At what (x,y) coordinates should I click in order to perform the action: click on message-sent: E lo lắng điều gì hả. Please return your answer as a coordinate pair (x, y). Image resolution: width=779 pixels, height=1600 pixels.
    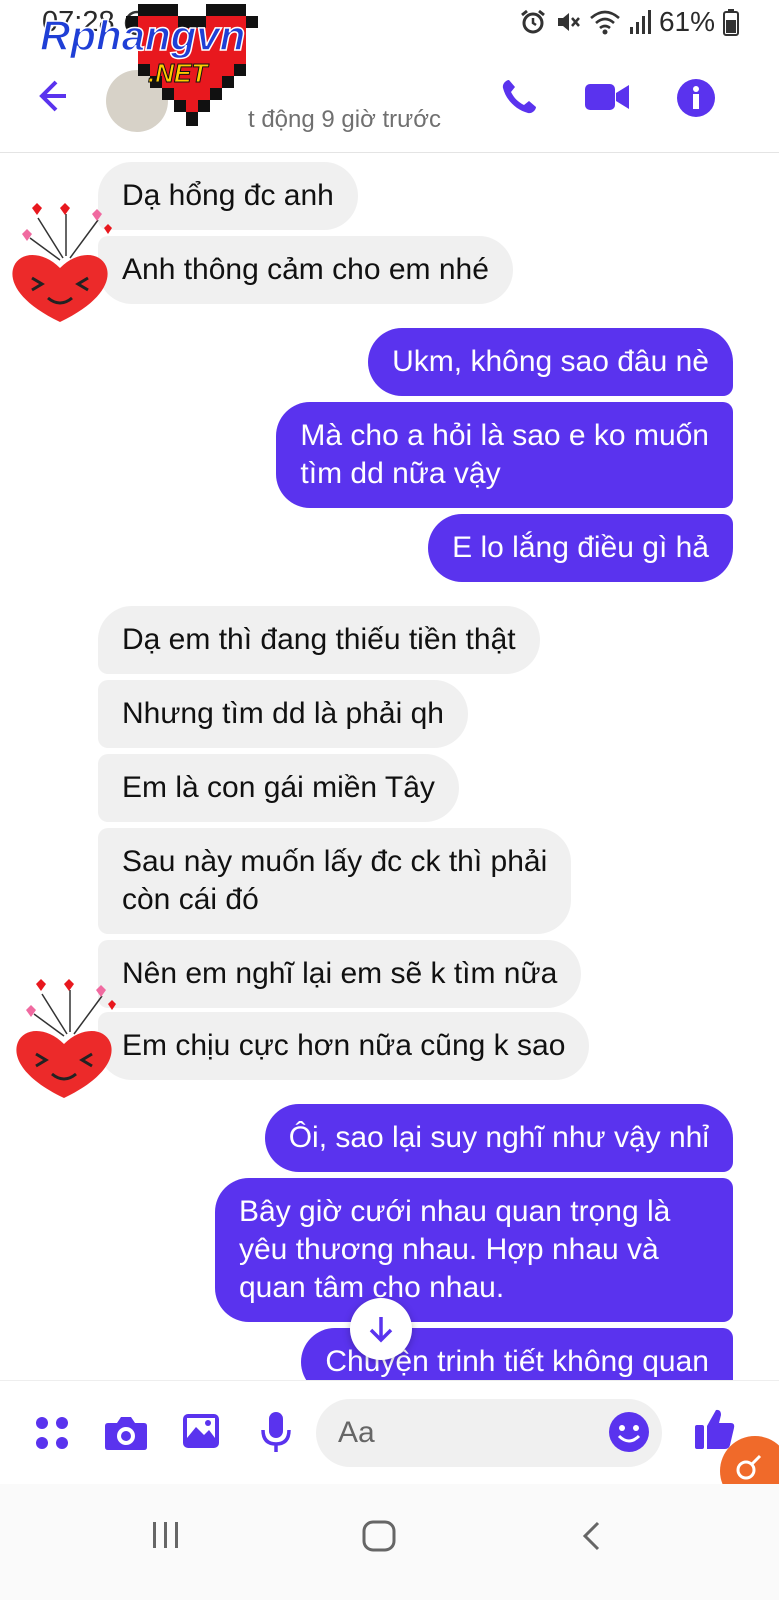
    Looking at the image, I should click on (580, 548).